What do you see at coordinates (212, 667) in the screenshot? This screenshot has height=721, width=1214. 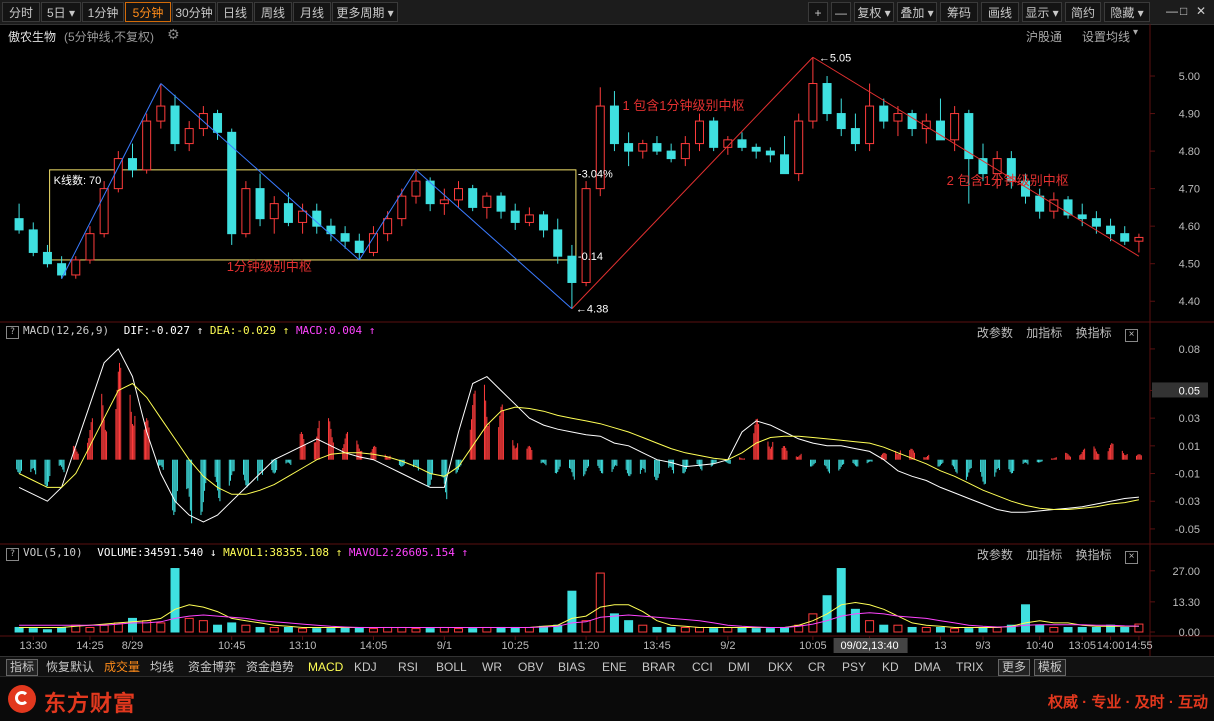 I see `indicator-tab-4: 资金博弈` at bounding box center [212, 667].